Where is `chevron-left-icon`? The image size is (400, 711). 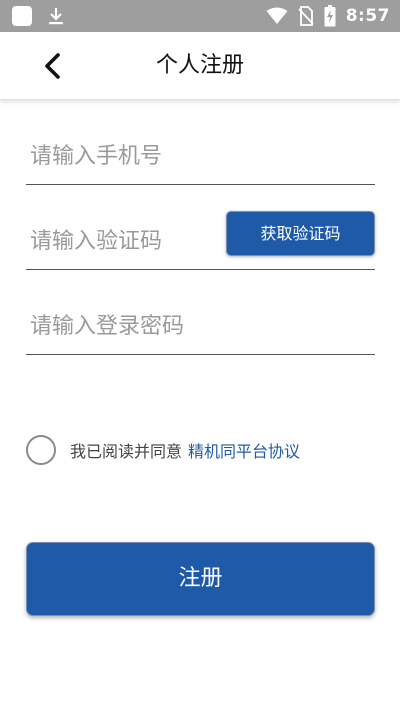 chevron-left-icon is located at coordinates (54, 66).